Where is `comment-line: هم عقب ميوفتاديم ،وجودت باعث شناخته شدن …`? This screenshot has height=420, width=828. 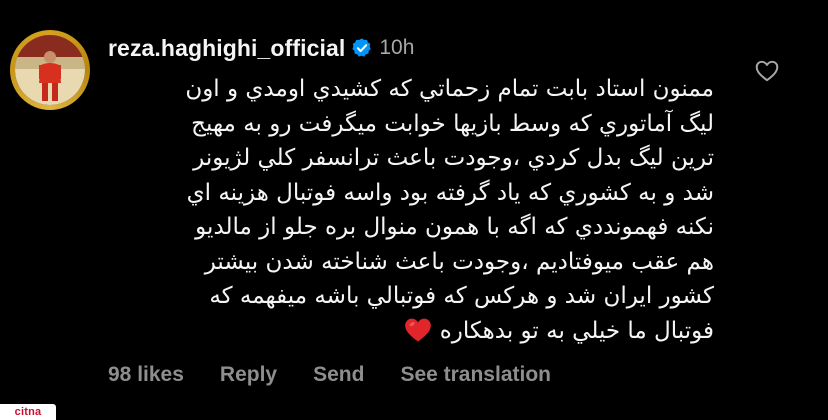 comment-line: هم عقب ميوفتاديم ،وجودت باعث شناخته شدن … is located at coordinates (459, 261).